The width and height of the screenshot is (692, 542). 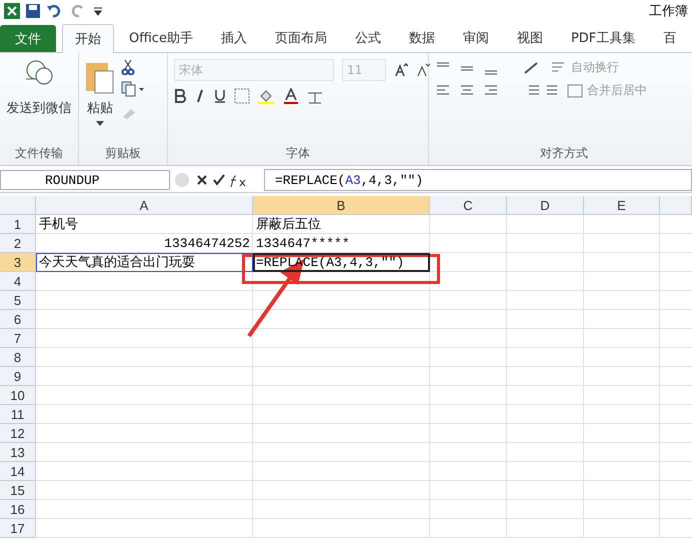 What do you see at coordinates (144, 205) in the screenshot?
I see `column-header: A` at bounding box center [144, 205].